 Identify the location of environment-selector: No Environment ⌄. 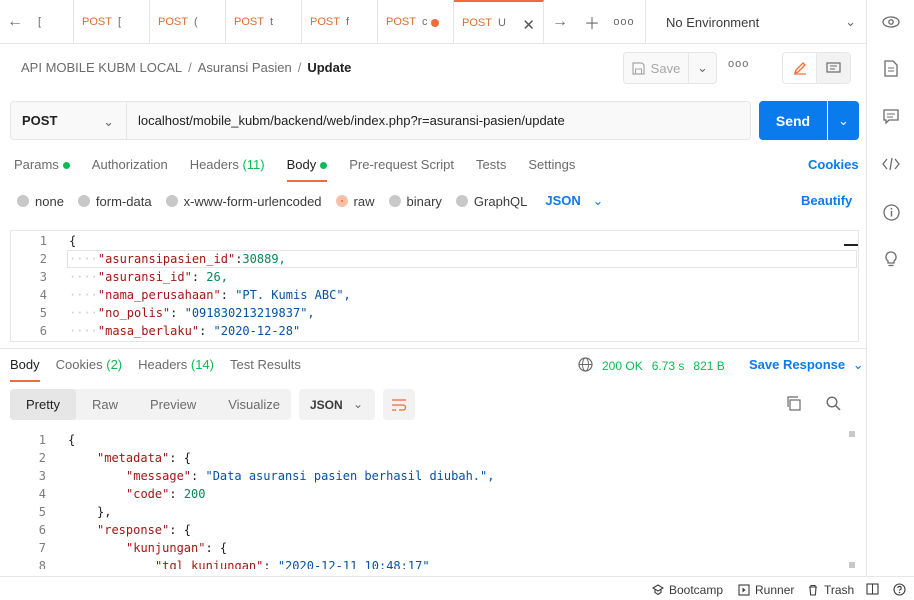
(755, 22).